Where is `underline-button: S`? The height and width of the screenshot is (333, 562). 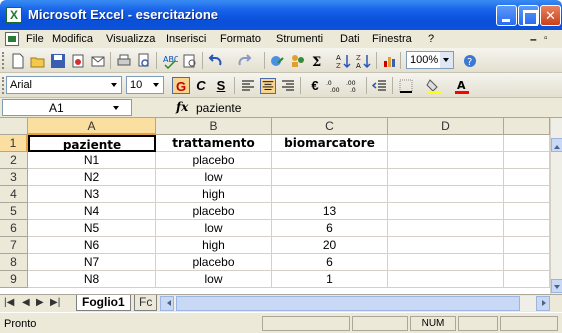
underline-button: S is located at coordinates (221, 85).